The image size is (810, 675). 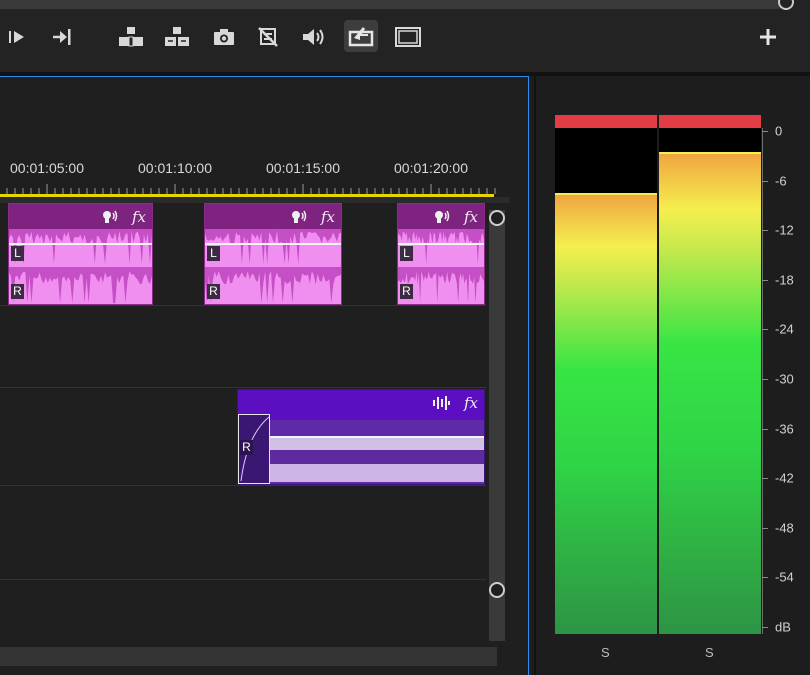 What do you see at coordinates (431, 168) in the screenshot?
I see `timecode-label: 00:01:20:00` at bounding box center [431, 168].